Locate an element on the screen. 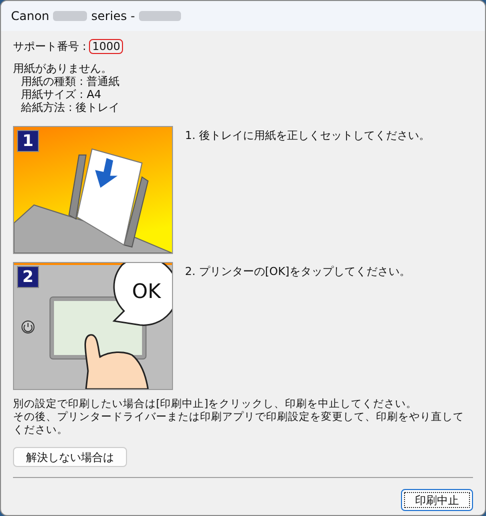 The height and width of the screenshot is (516, 486). step-number: 2 is located at coordinates (28, 277).